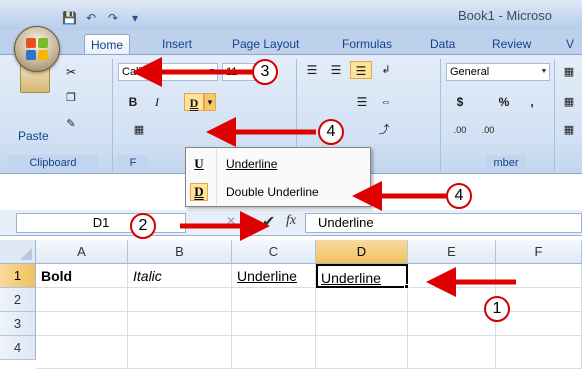 Image resolution: width=582 pixels, height=369 pixels. Describe the element at coordinates (459, 196) in the screenshot. I see `callout-4-bottom: 4` at that location.